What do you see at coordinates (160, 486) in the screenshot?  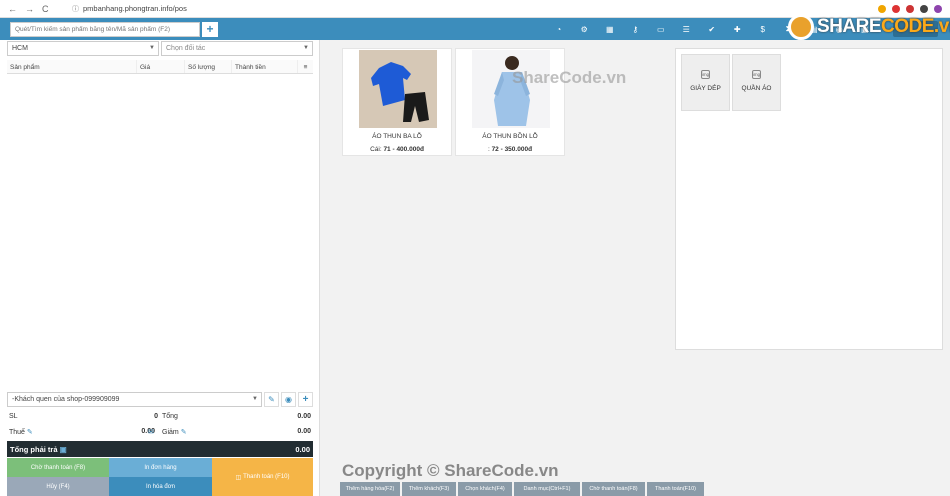 I see `print-invoice-button: In hóa đơn` at bounding box center [160, 486].